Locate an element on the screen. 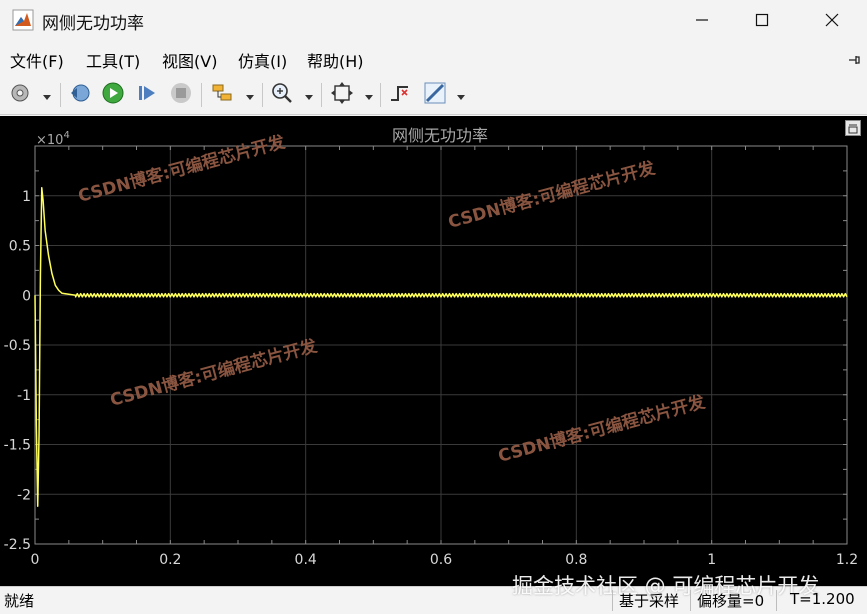  toolbar is located at coordinates (433, 95).